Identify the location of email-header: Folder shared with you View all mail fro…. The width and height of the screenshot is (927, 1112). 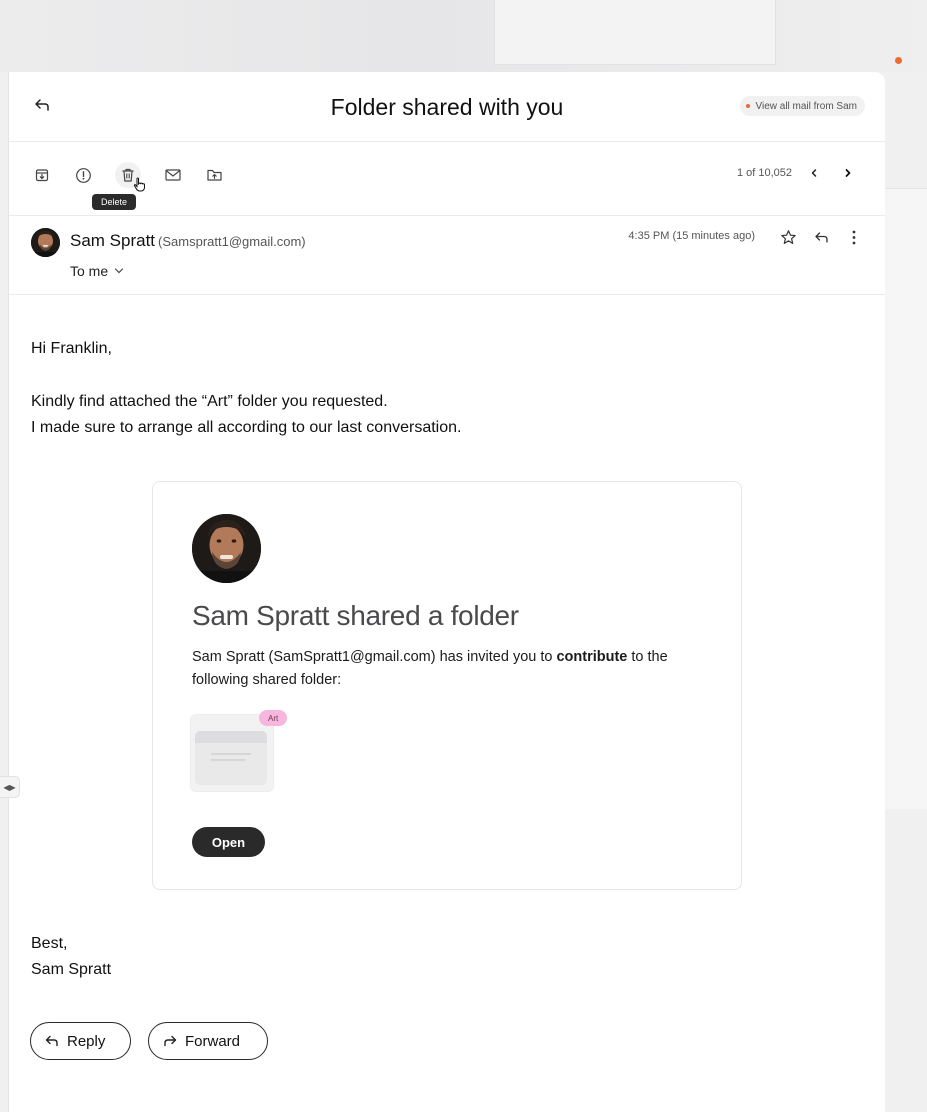
(447, 107).